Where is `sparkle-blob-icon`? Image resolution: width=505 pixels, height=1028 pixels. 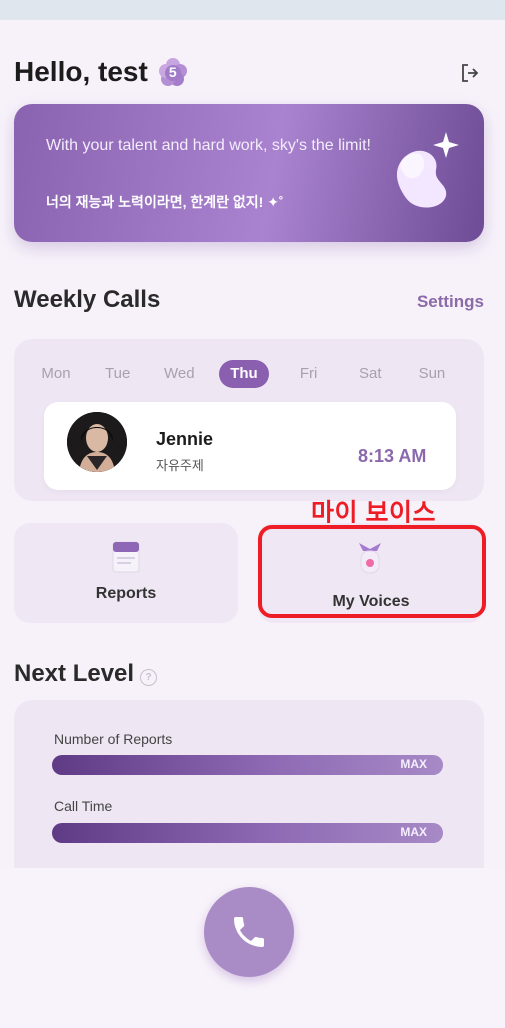
sparkle-blob-icon is located at coordinates (427, 170).